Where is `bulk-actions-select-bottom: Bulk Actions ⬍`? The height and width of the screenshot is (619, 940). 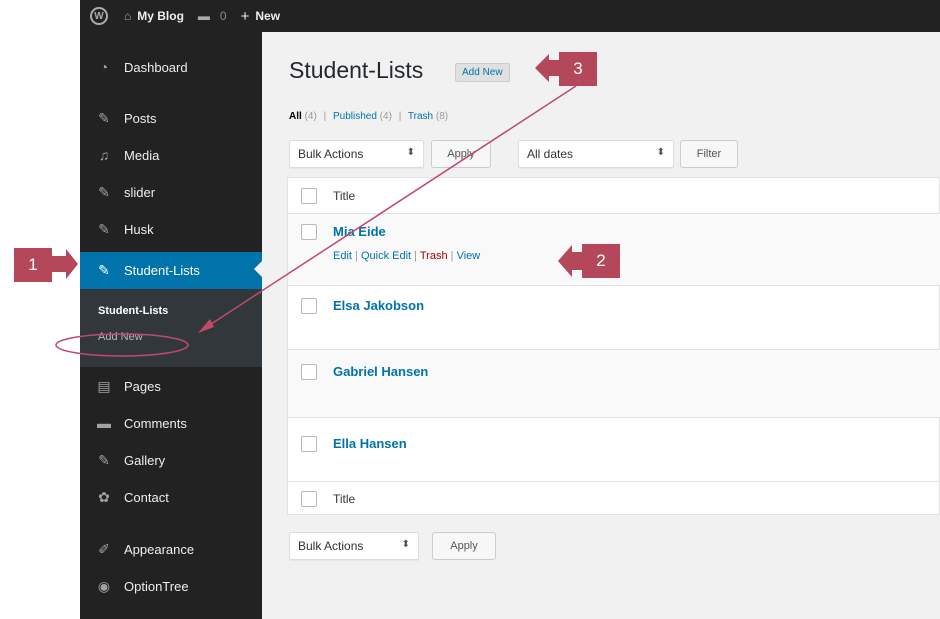 bulk-actions-select-bottom: Bulk Actions ⬍ is located at coordinates (354, 546).